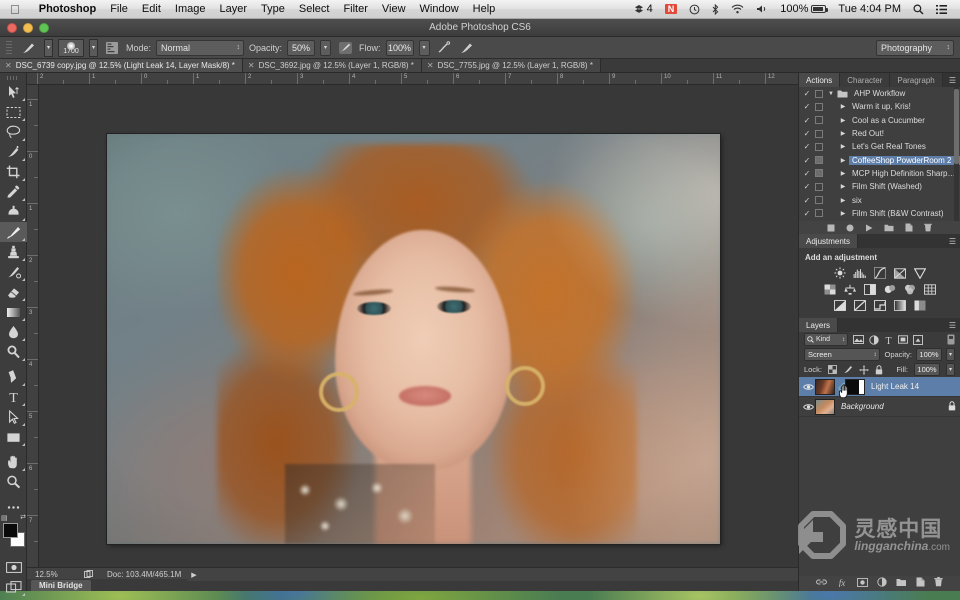  What do you see at coordinates (929, 289) in the screenshot?
I see `color-lookup-icon` at bounding box center [929, 289].